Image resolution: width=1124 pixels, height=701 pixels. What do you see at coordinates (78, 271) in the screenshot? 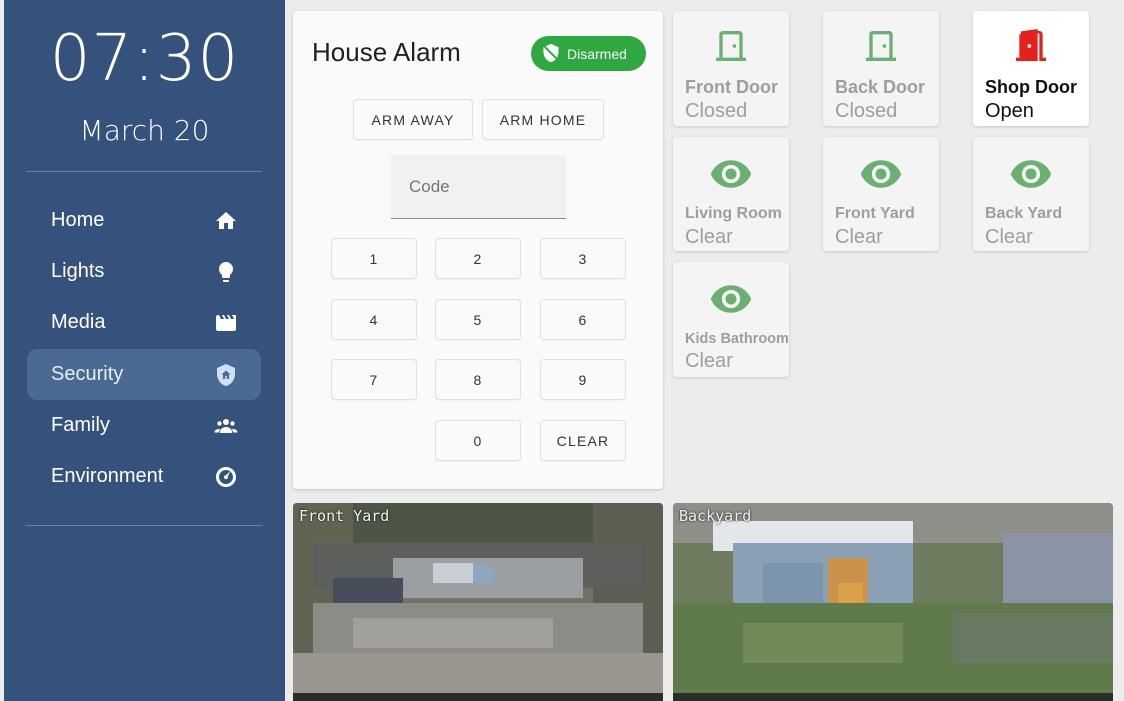
I see `sidebar-item-label: Lights` at bounding box center [78, 271].